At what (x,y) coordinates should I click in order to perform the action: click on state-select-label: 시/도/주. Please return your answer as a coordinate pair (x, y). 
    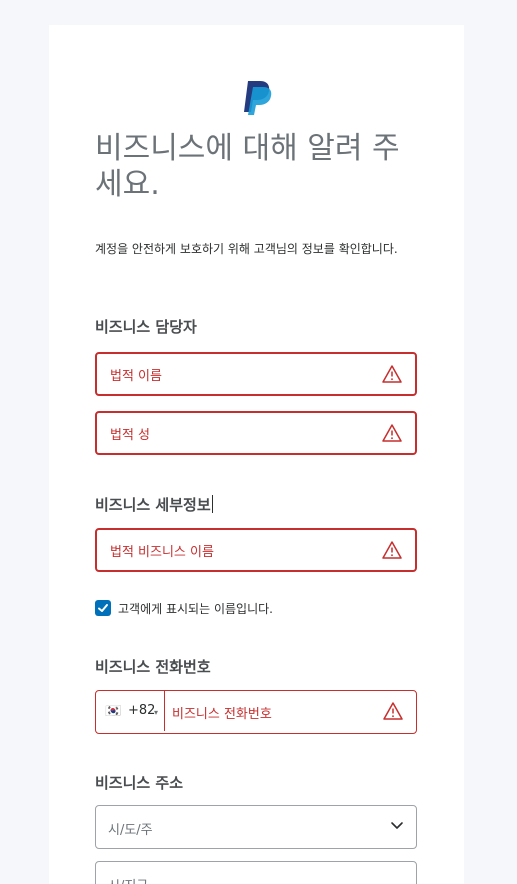
    Looking at the image, I should click on (130, 830).